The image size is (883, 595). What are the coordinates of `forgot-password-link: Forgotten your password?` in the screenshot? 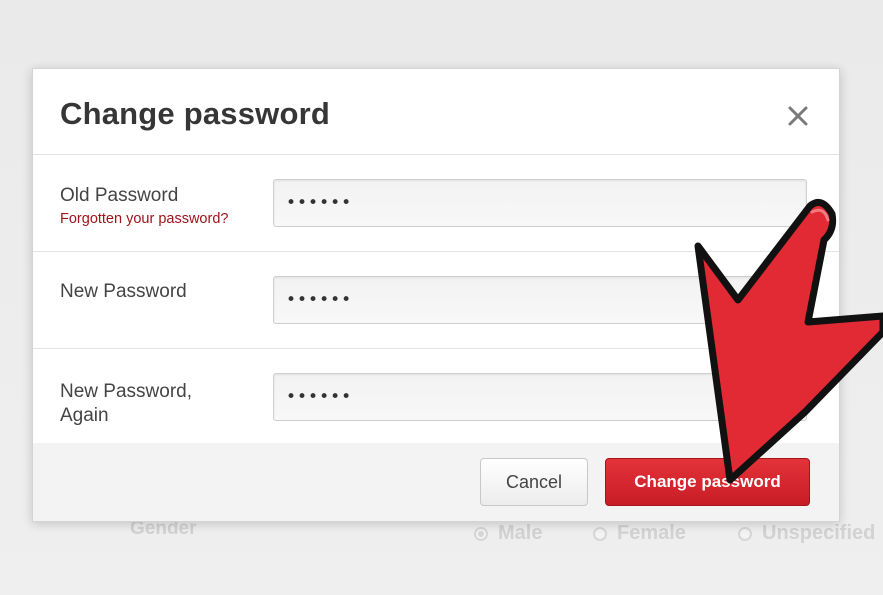 It's located at (144, 219).